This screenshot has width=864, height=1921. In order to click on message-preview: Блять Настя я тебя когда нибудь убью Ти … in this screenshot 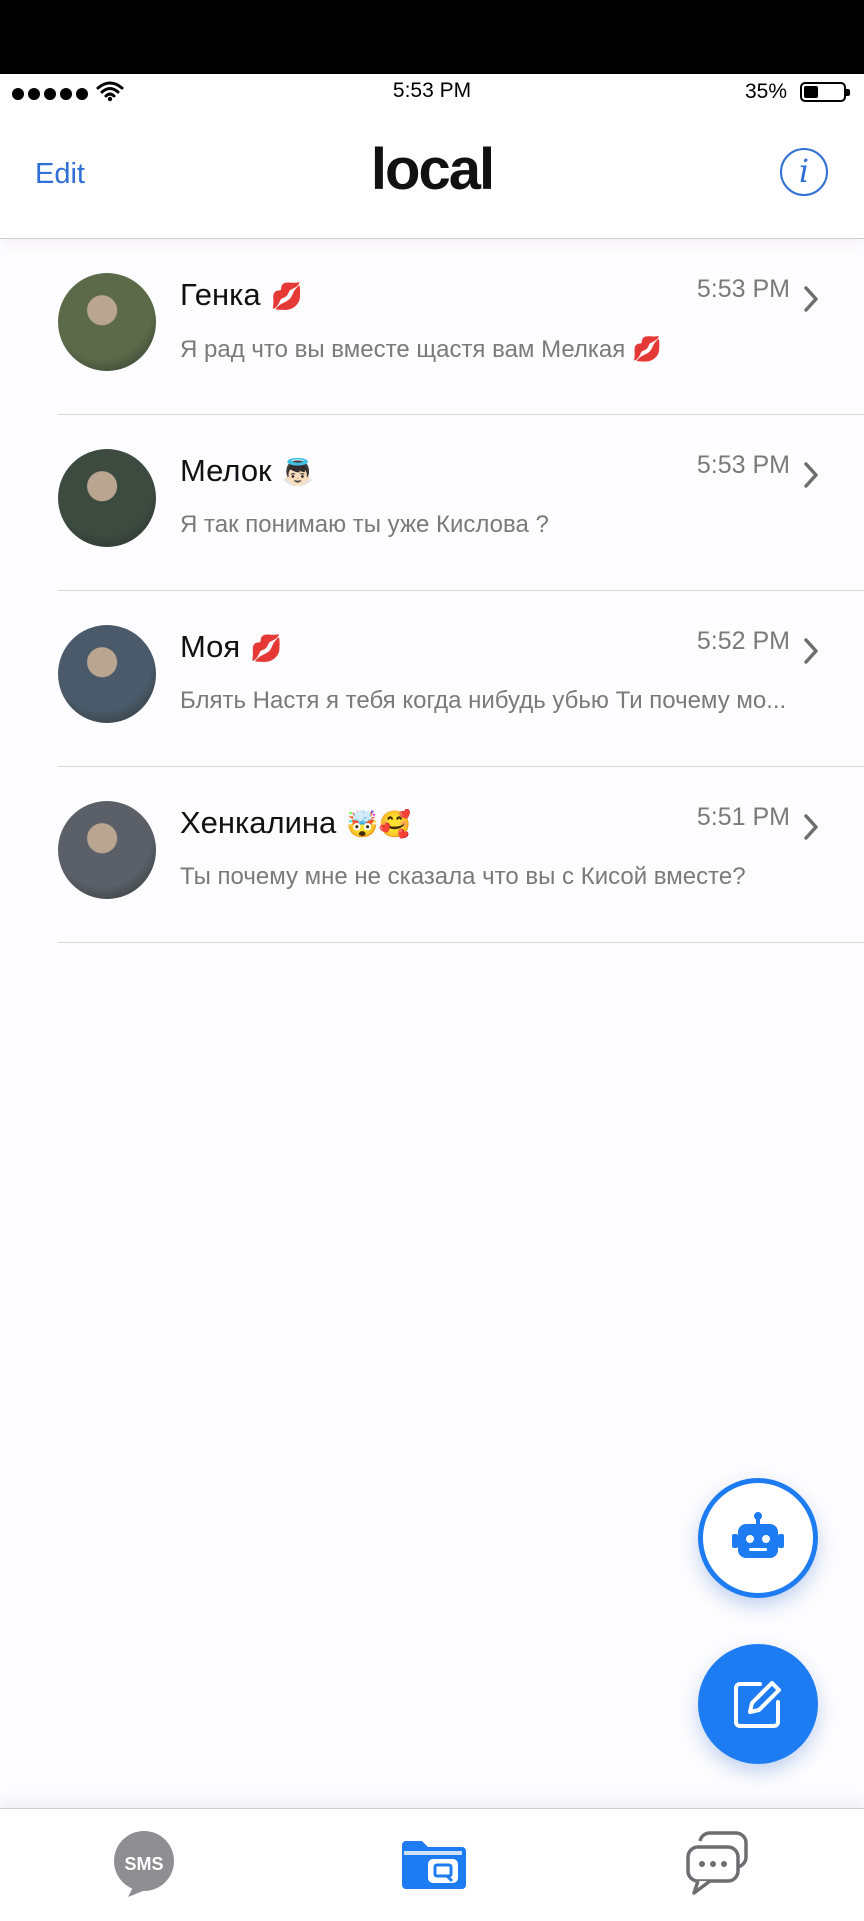, I will do `click(483, 700)`.